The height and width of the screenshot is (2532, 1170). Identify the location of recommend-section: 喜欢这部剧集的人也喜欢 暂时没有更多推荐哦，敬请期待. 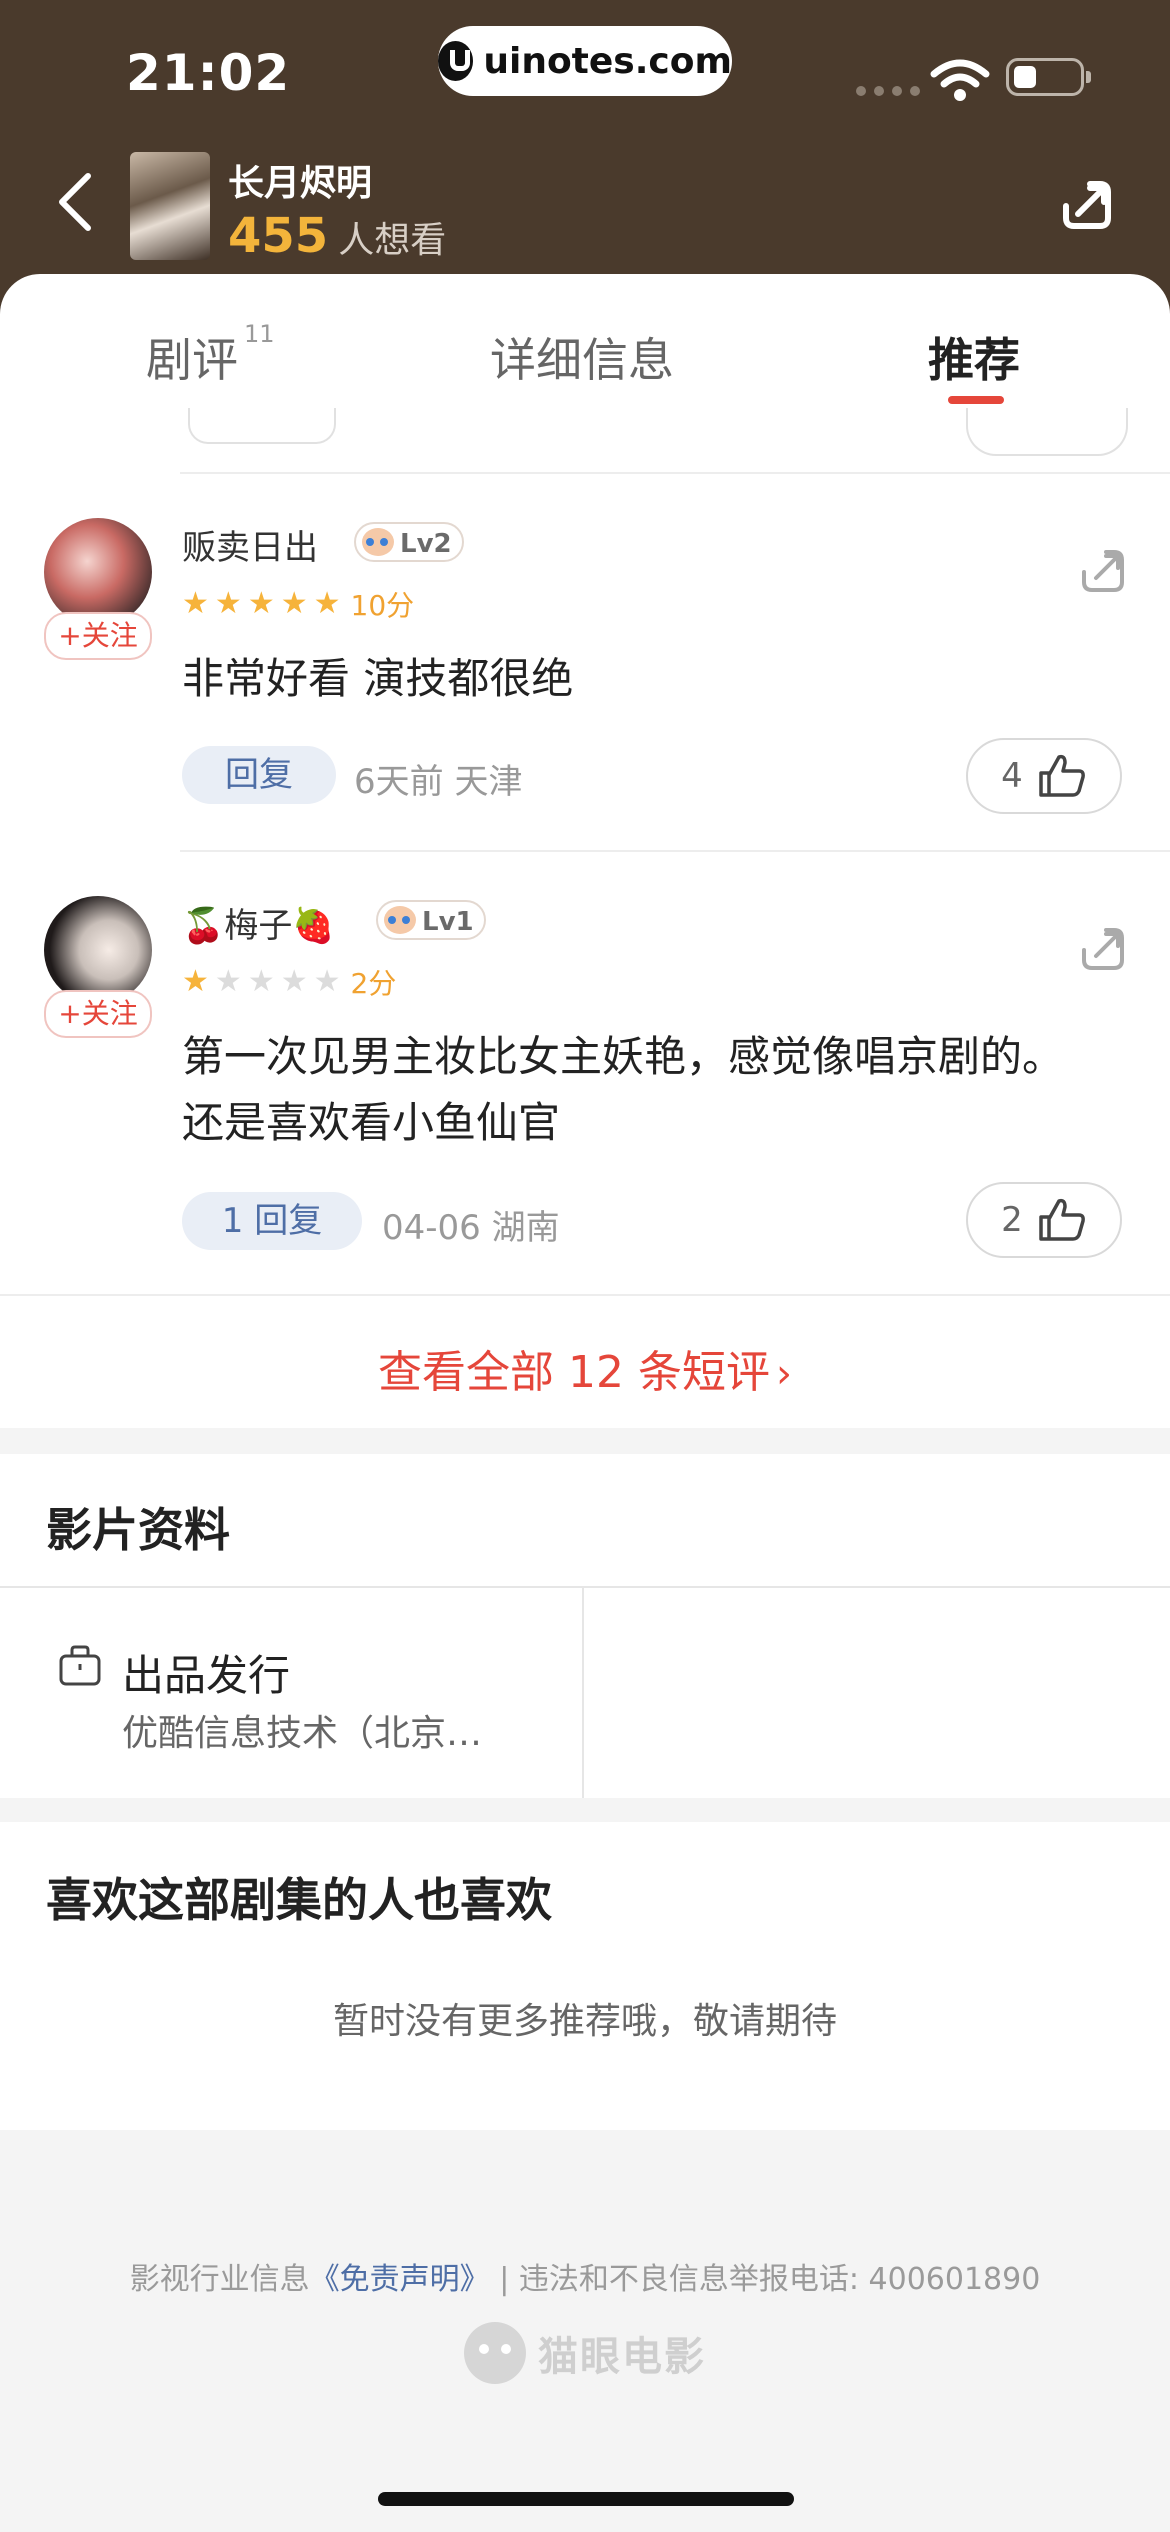
(585, 1976).